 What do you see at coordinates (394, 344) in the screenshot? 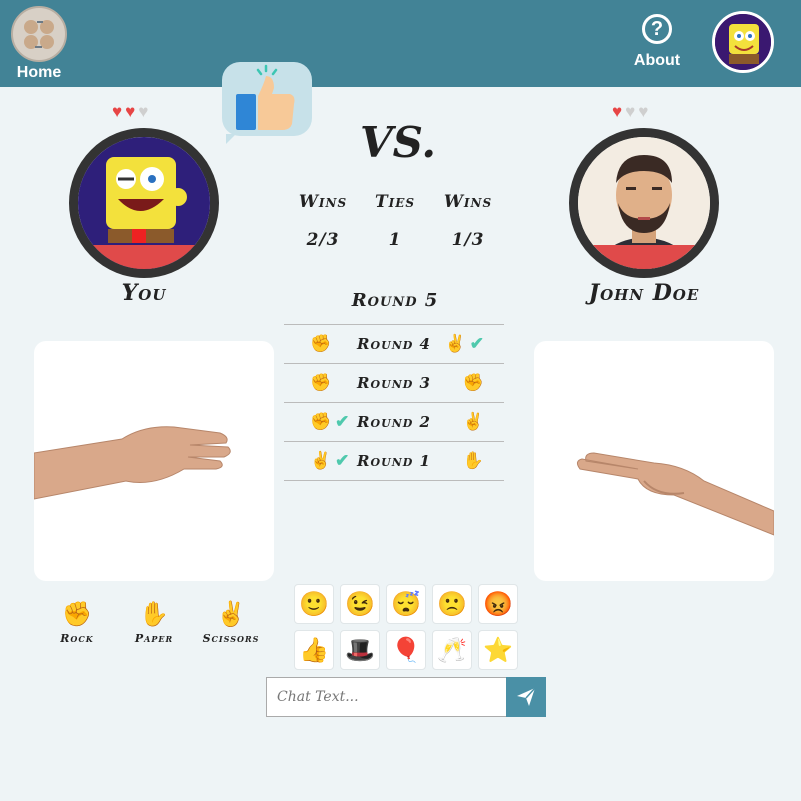
I see `round-history-row: ✊ Round 4 ✌ ✔` at bounding box center [394, 344].